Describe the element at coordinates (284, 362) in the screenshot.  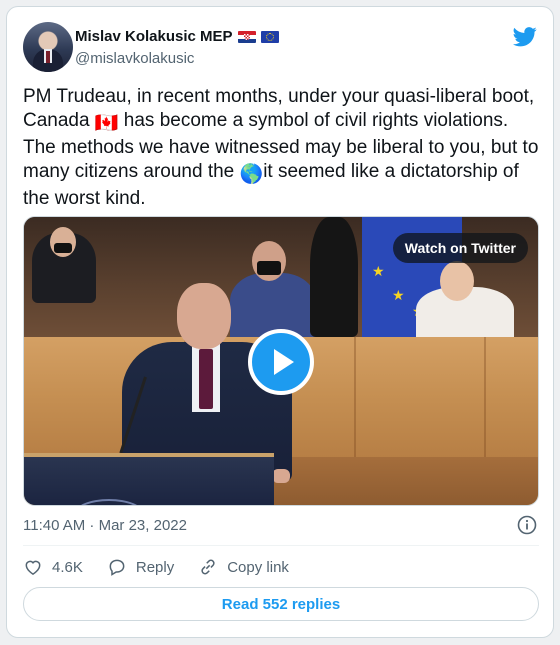
I see `play-icon` at that location.